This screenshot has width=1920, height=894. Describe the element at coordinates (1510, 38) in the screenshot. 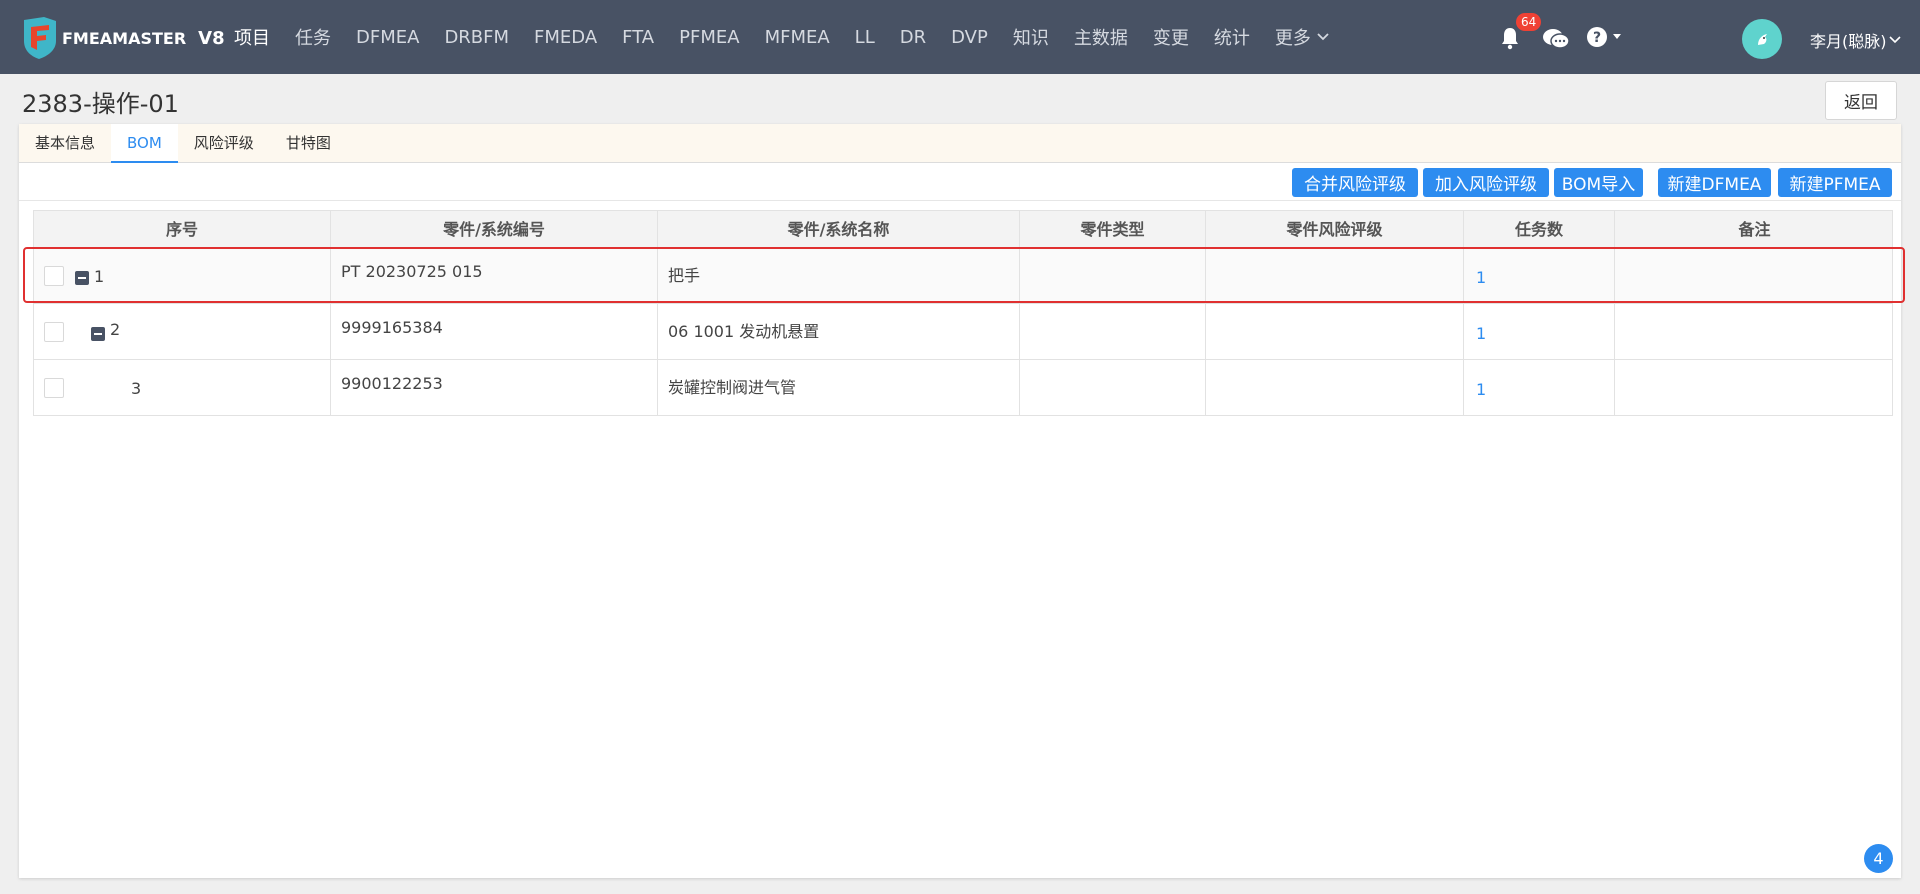

I see `bell-icon` at that location.